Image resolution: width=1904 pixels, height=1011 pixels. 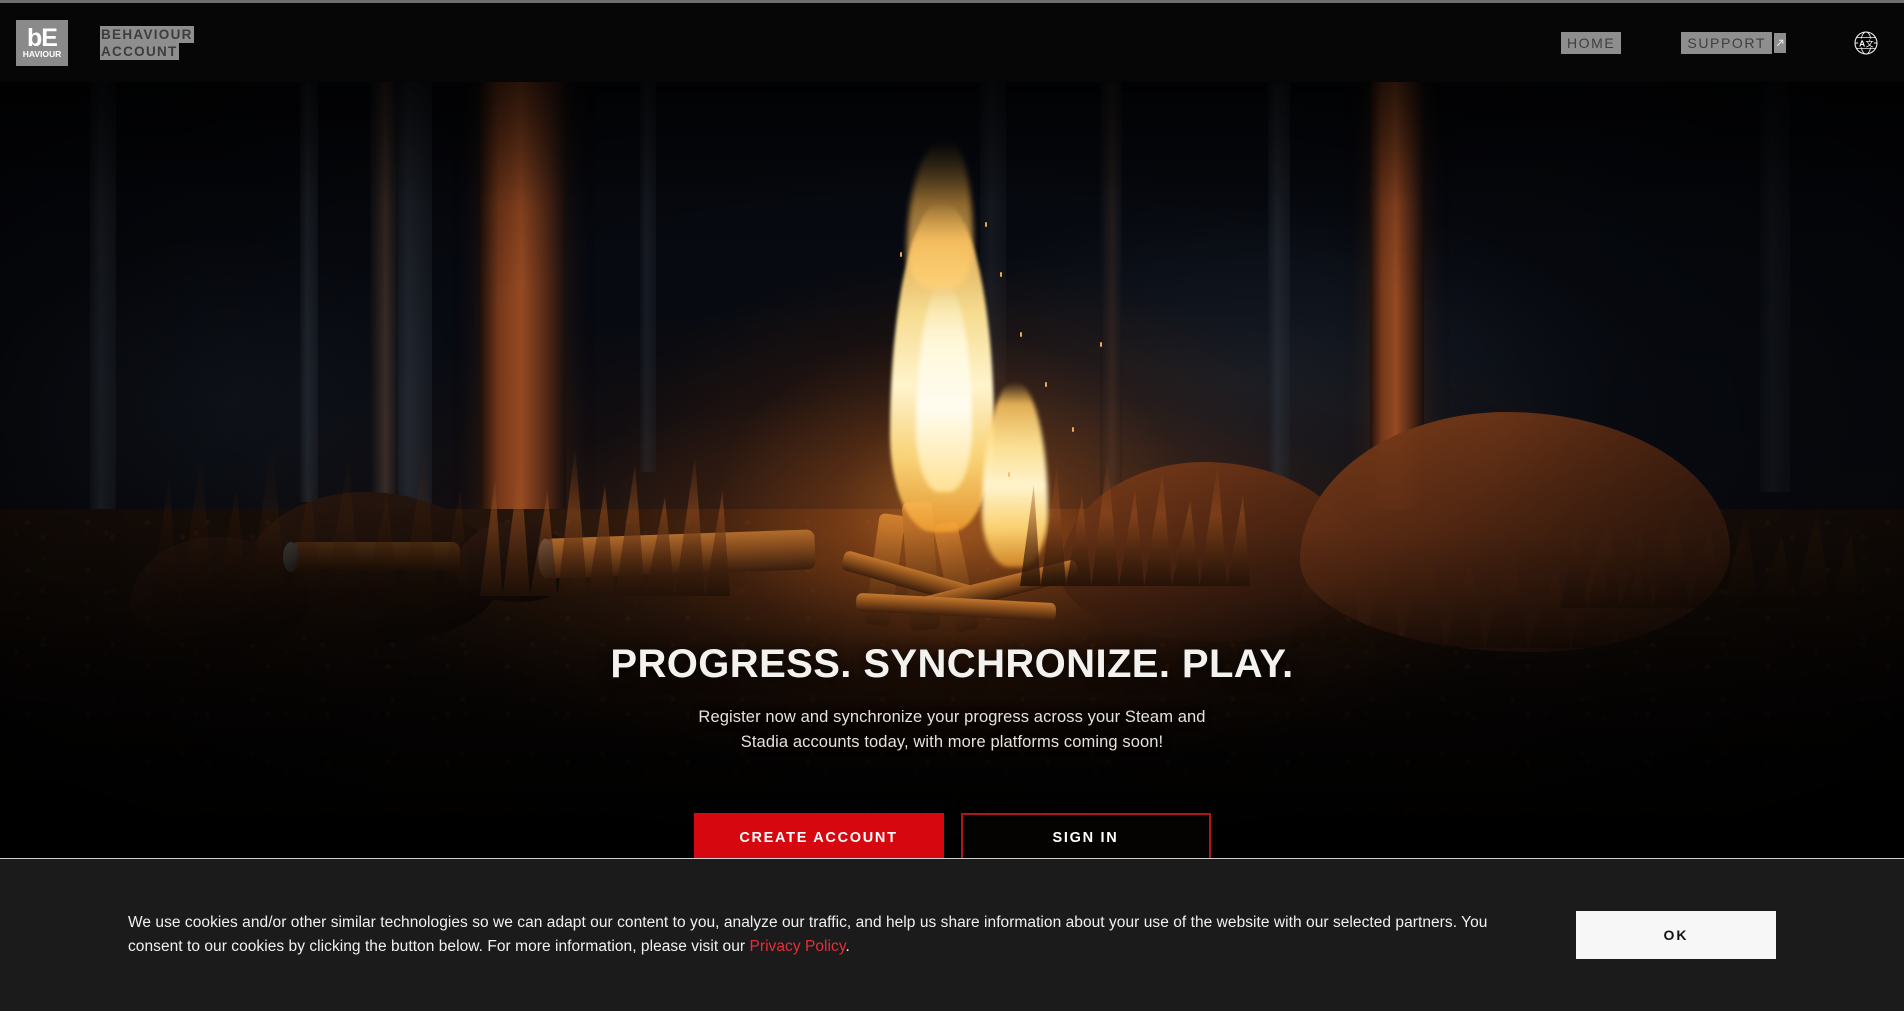 What do you see at coordinates (1780, 42) in the screenshot?
I see `external-link-icon` at bounding box center [1780, 42].